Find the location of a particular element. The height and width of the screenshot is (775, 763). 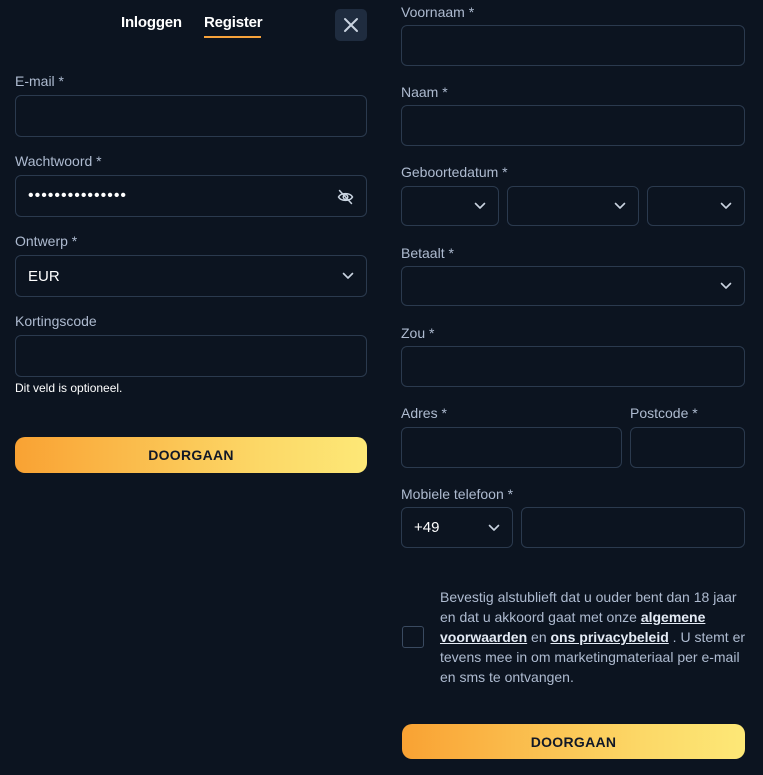

birth-year-select is located at coordinates (696, 206).